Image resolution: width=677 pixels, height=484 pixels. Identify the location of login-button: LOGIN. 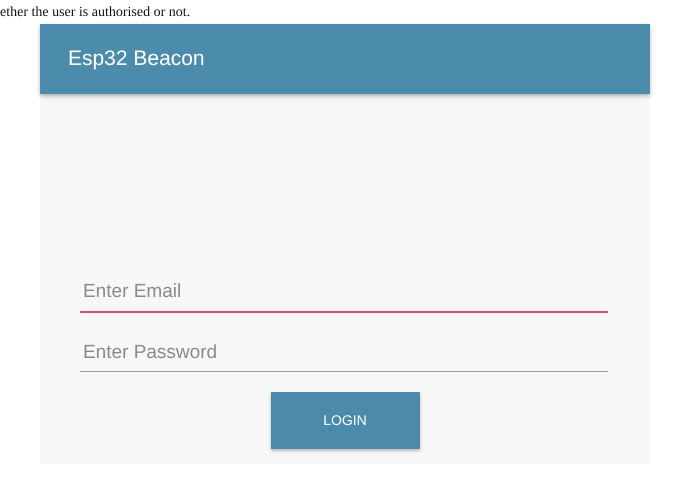
(345, 420).